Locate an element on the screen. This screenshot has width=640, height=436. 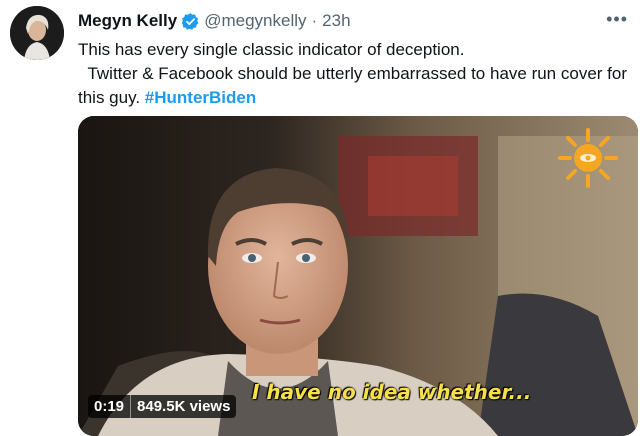
author-avatar is located at coordinates (37, 33).